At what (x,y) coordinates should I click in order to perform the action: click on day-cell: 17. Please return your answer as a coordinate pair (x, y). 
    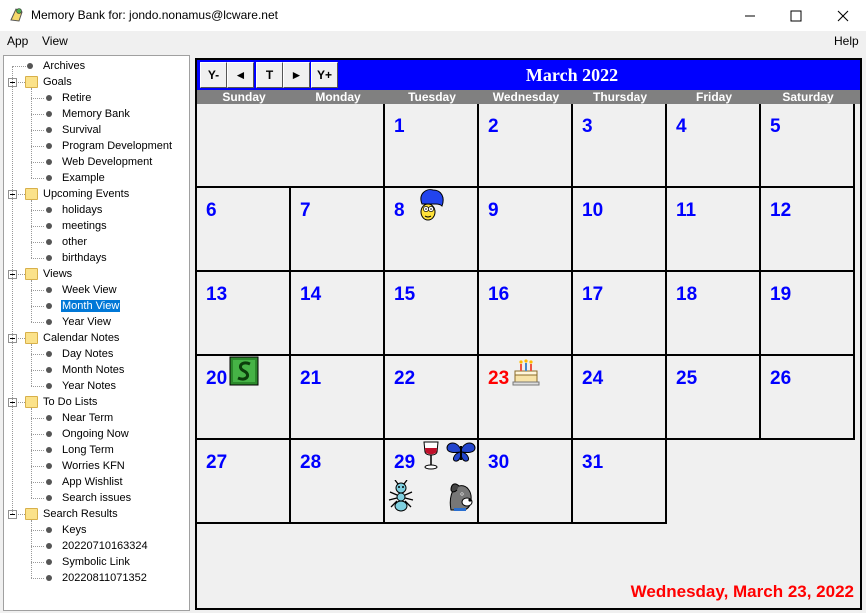
    Looking at the image, I should click on (620, 314).